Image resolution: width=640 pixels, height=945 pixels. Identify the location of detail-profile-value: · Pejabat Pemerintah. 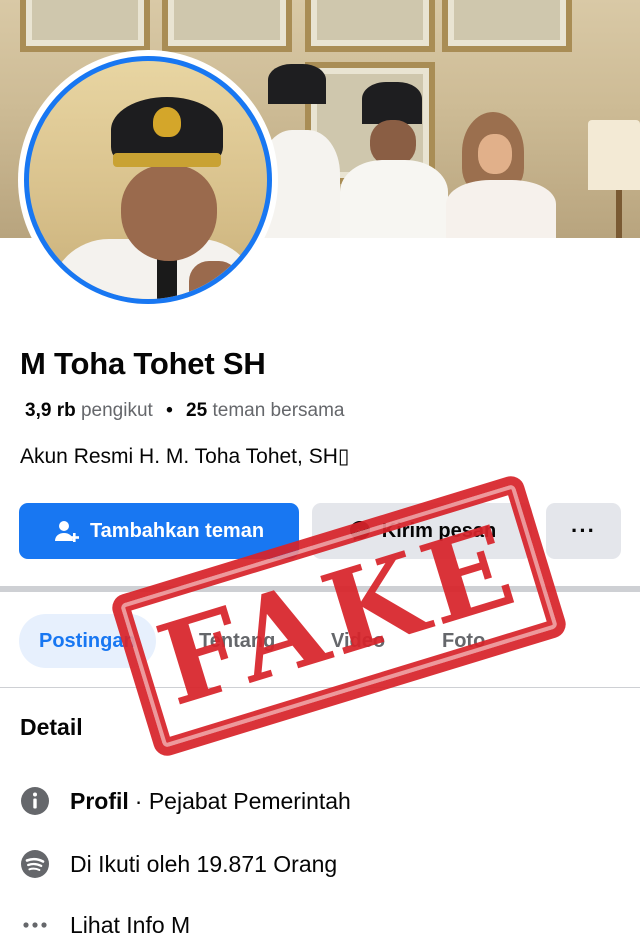
(242, 800).